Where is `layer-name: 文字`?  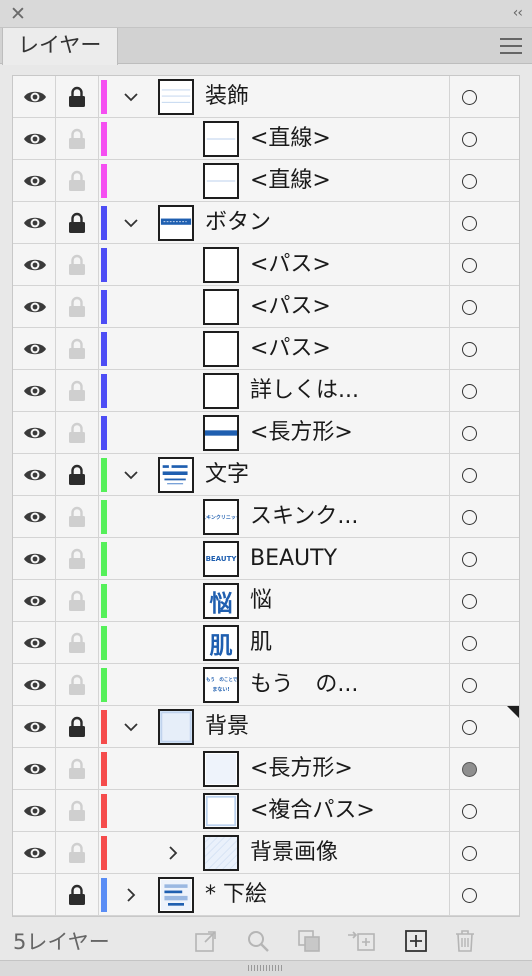 layer-name: 文字 is located at coordinates (227, 475).